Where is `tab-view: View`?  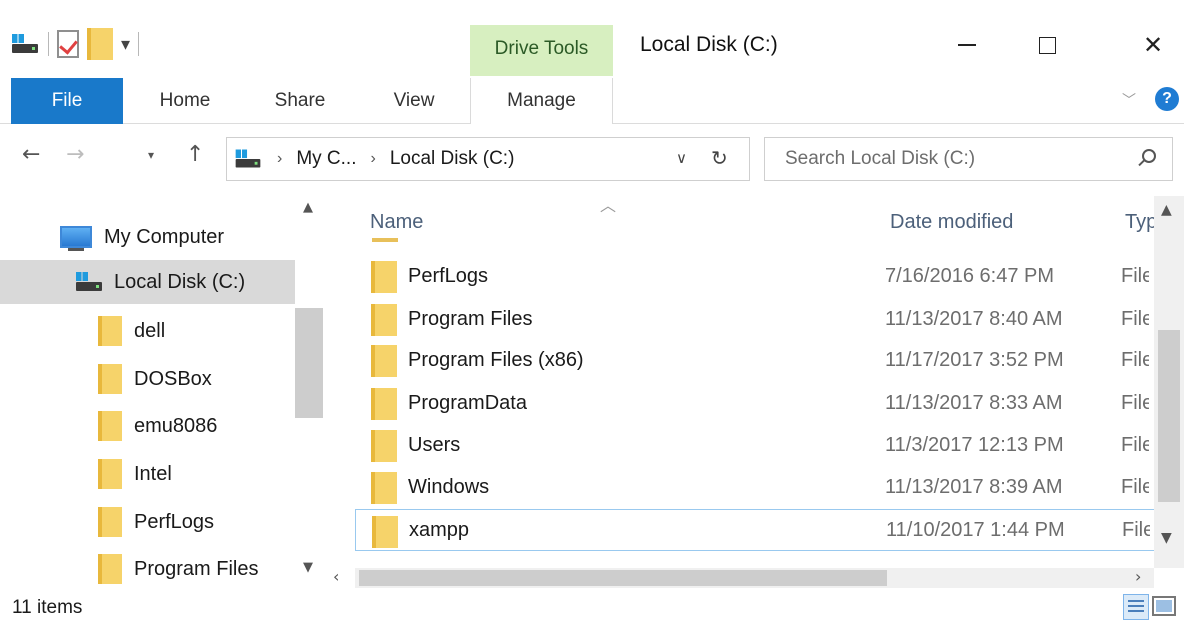
tab-view: View is located at coordinates (414, 101).